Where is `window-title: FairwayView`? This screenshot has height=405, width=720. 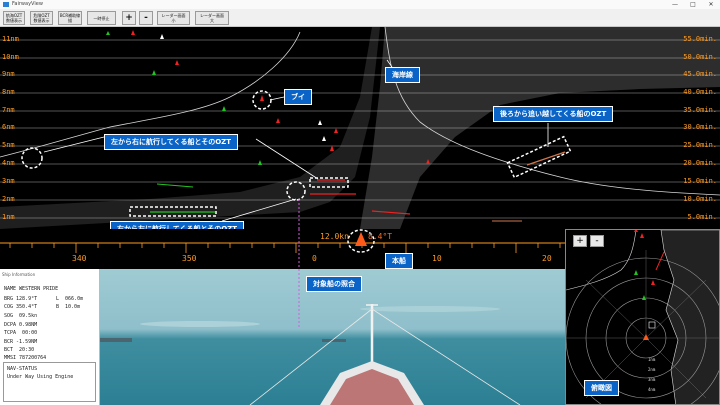 window-title: FairwayView is located at coordinates (27, 4).